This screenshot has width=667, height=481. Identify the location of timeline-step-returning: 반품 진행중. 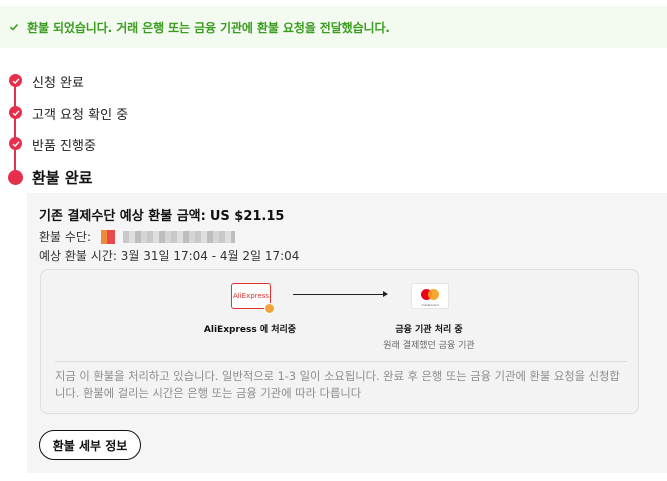
(64, 146).